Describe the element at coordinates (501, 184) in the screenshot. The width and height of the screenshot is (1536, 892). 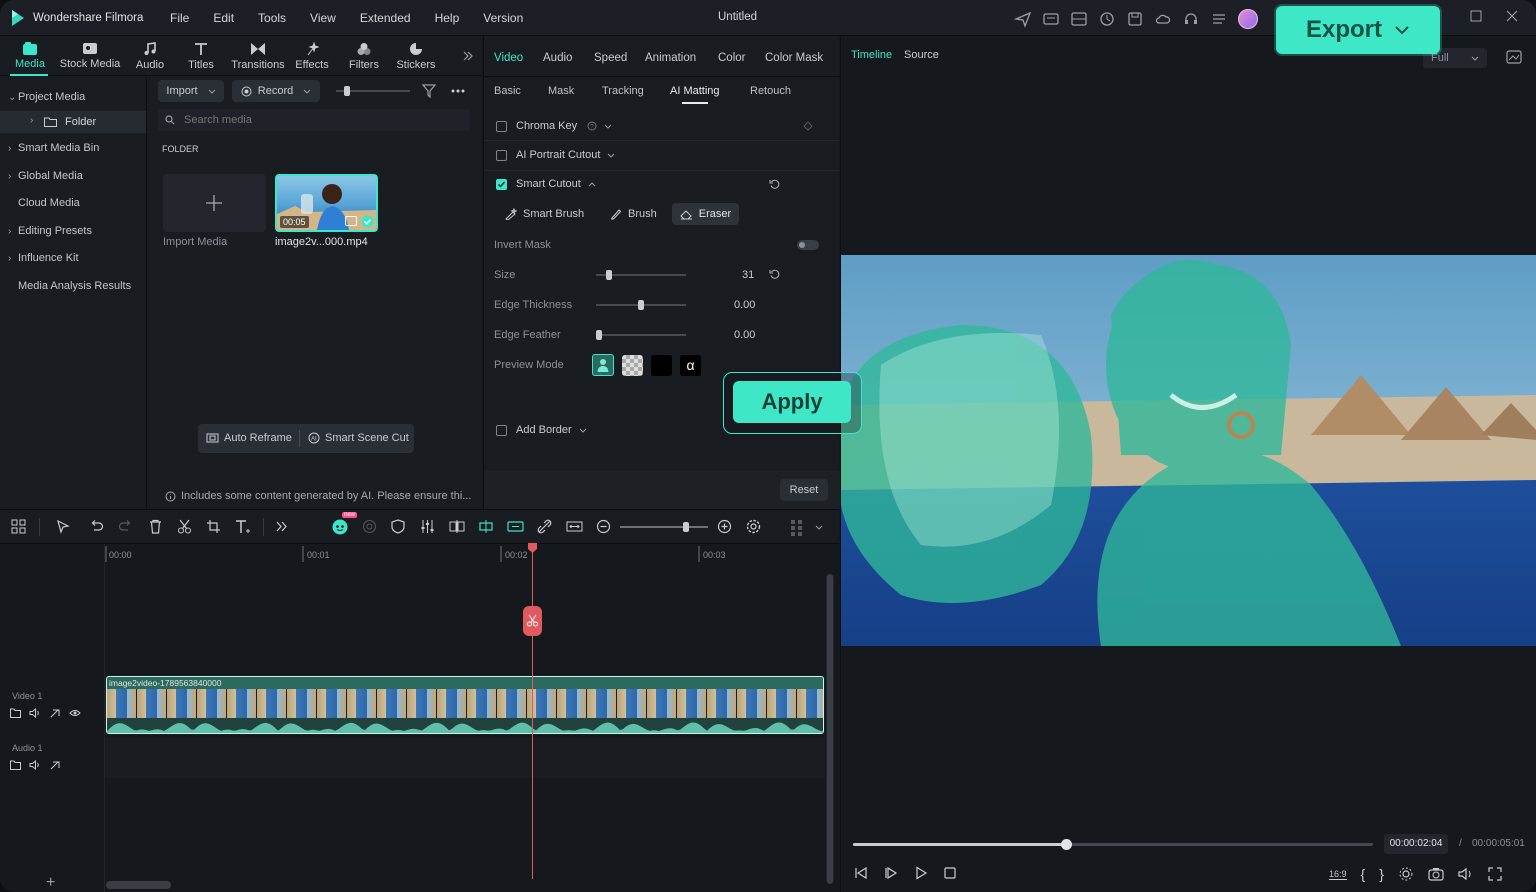
I see `smart-cutout-checkbox` at that location.